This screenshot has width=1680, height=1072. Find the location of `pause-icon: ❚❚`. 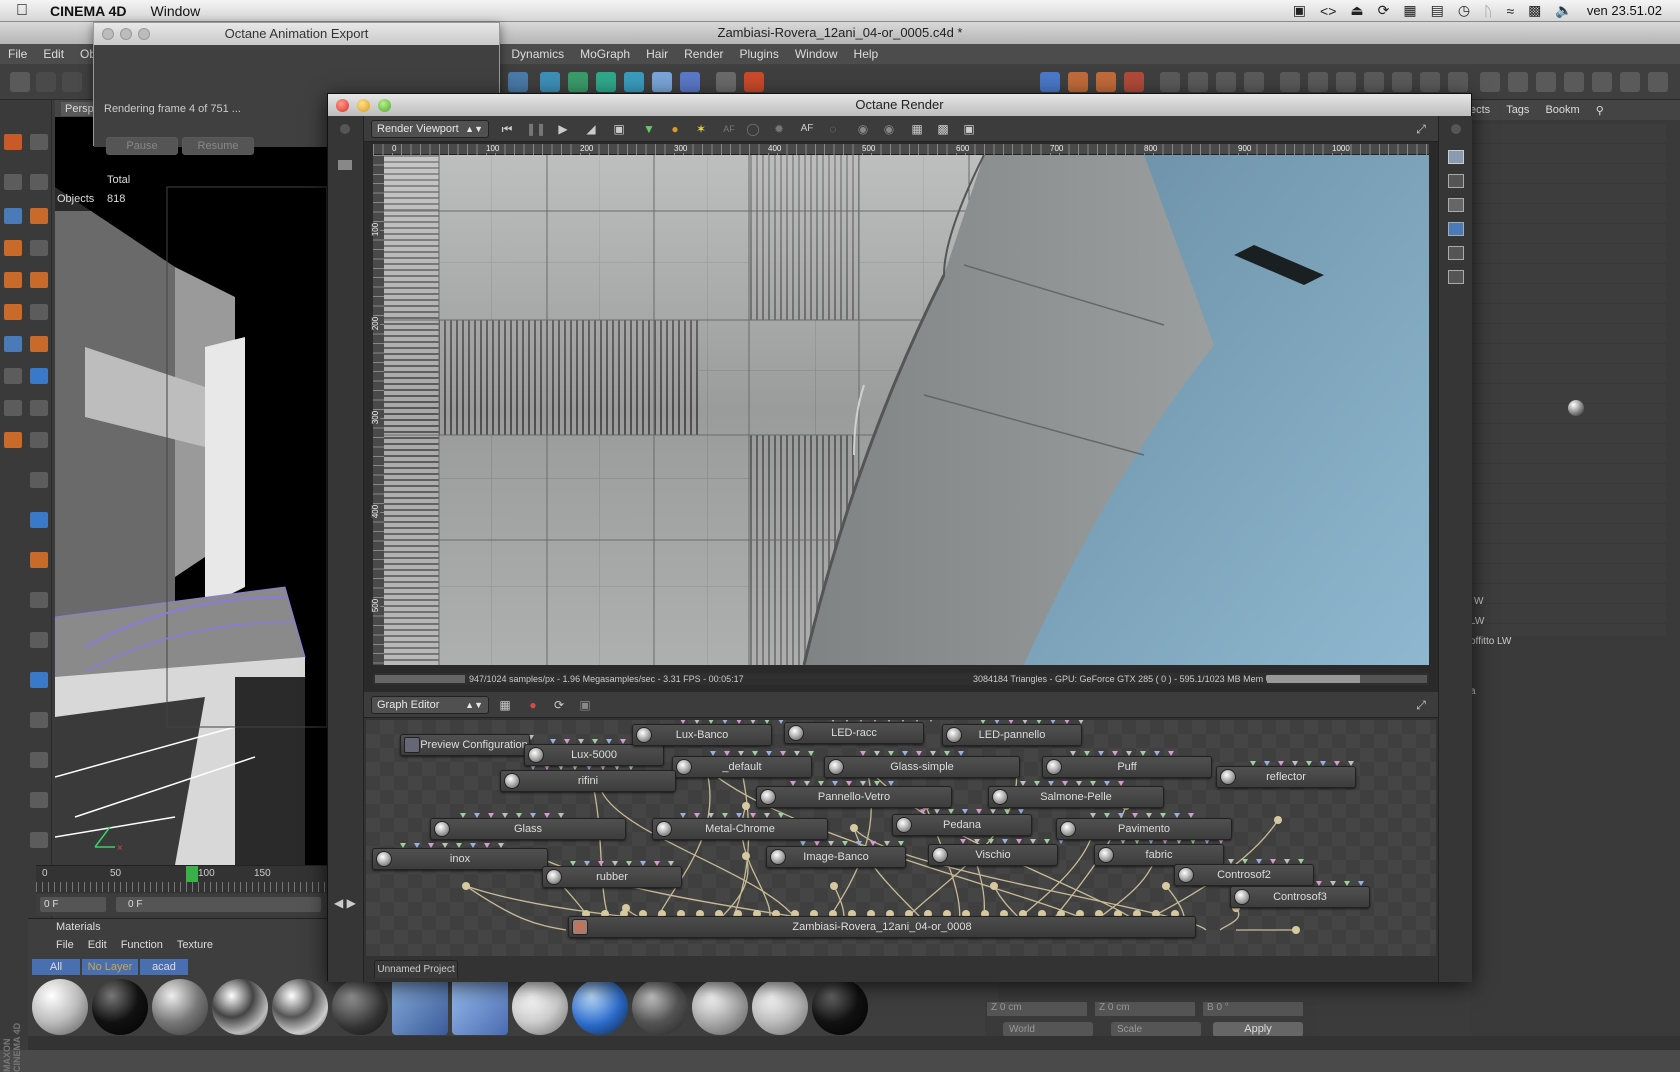

pause-icon: ❚❚ is located at coordinates (536, 129).